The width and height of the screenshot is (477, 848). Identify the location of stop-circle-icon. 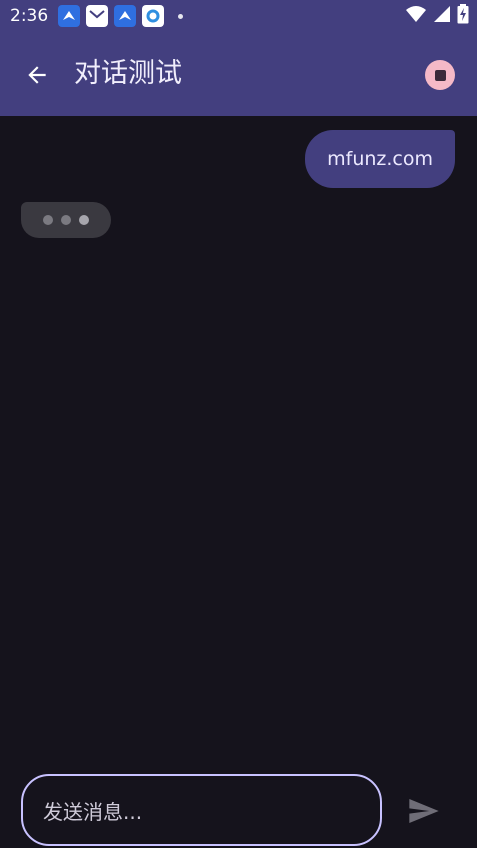
(440, 75).